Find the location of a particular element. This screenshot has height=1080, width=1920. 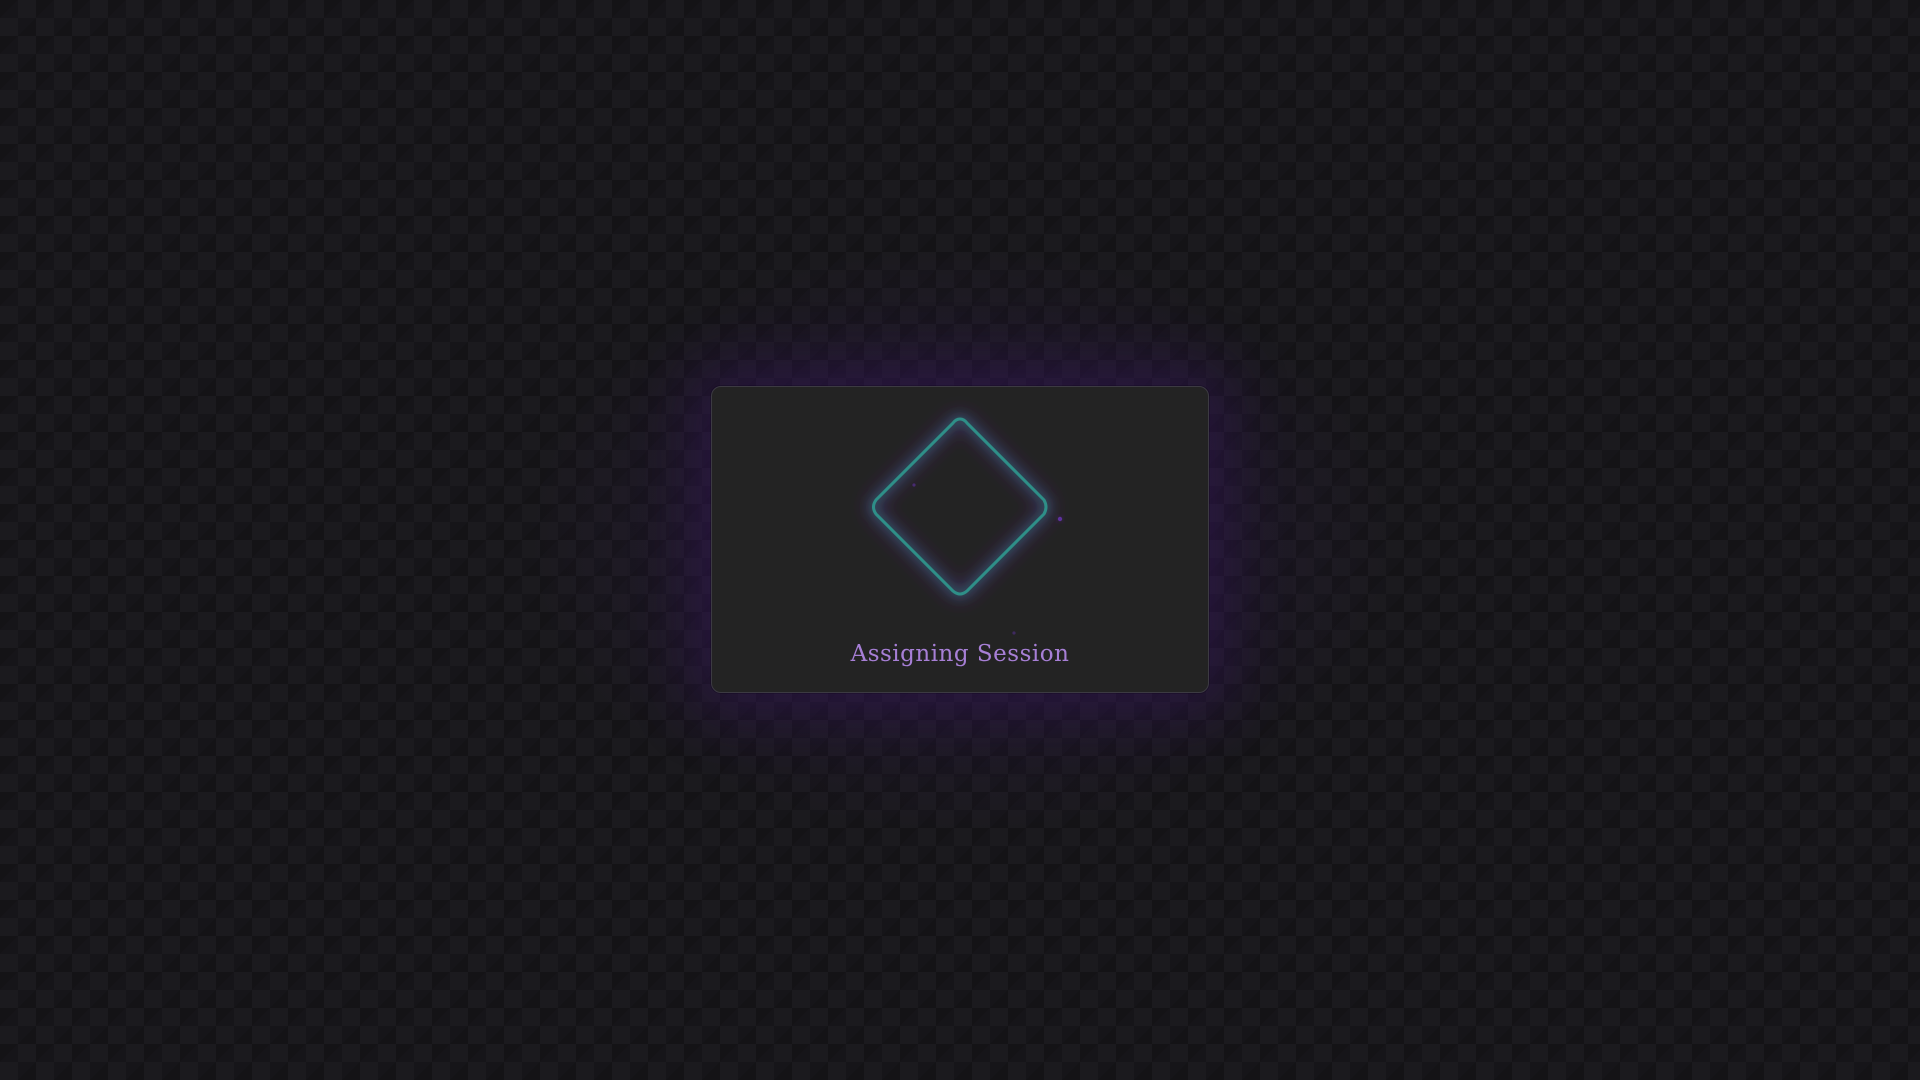

status-text: Assigning Session is located at coordinates (960, 654).